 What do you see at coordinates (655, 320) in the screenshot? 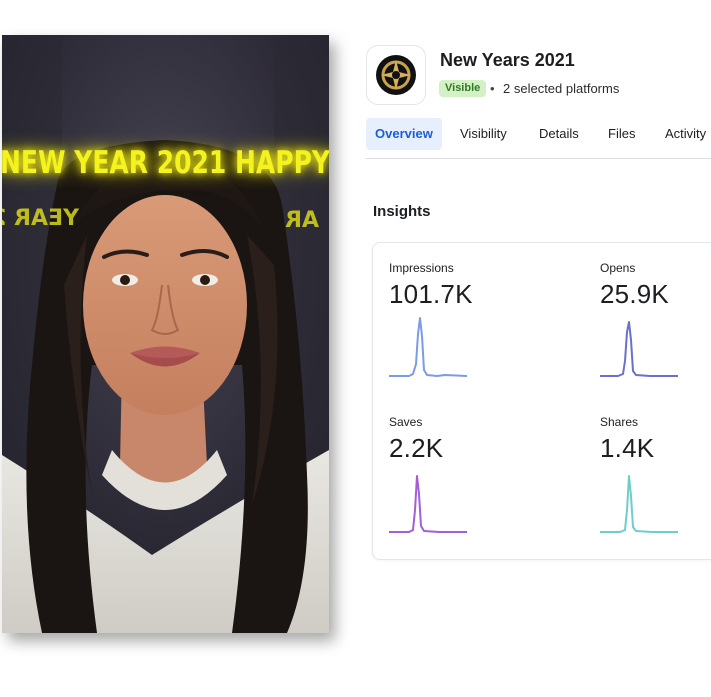
I see `metric-opens: Opens 25.9K` at bounding box center [655, 320].